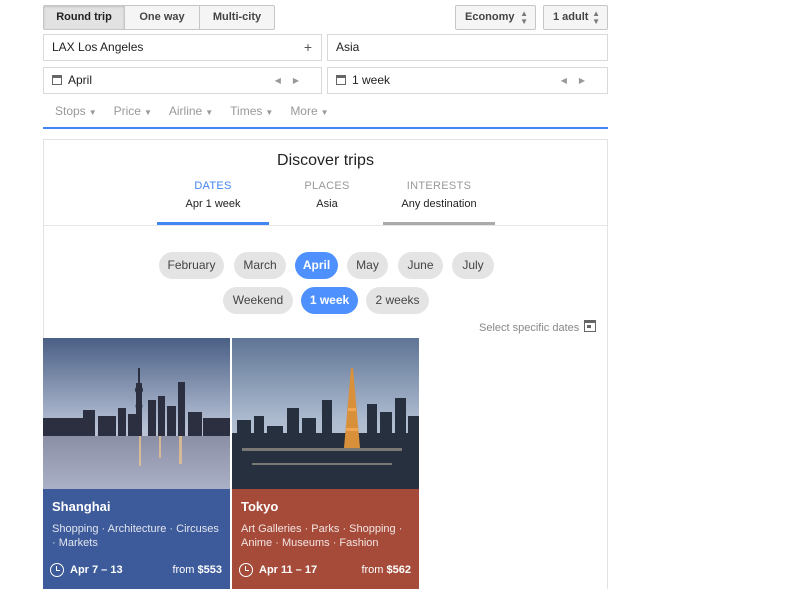 The width and height of the screenshot is (800, 589). I want to click on card-dates: Apr 7 – 13, so click(86, 570).